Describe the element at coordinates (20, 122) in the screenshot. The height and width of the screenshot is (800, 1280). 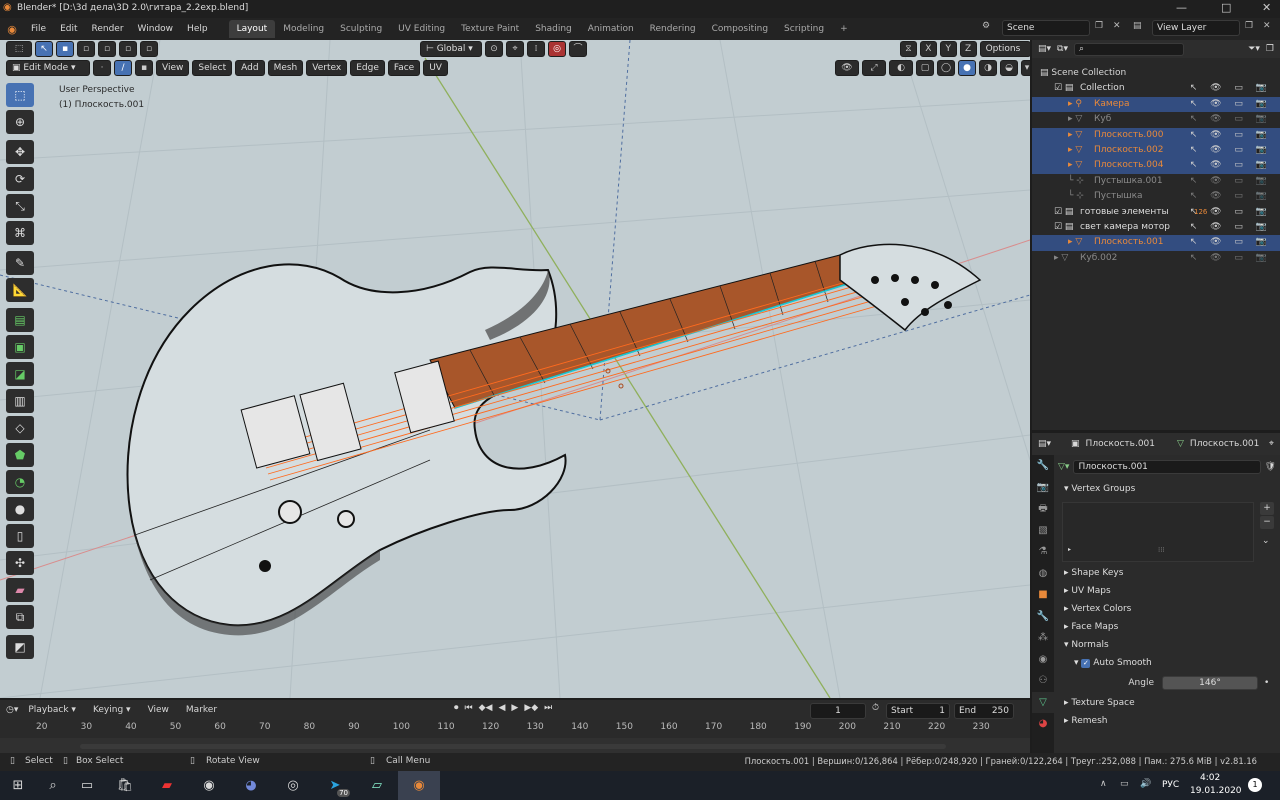
I see `cursor-tool-icon: ⊕` at that location.